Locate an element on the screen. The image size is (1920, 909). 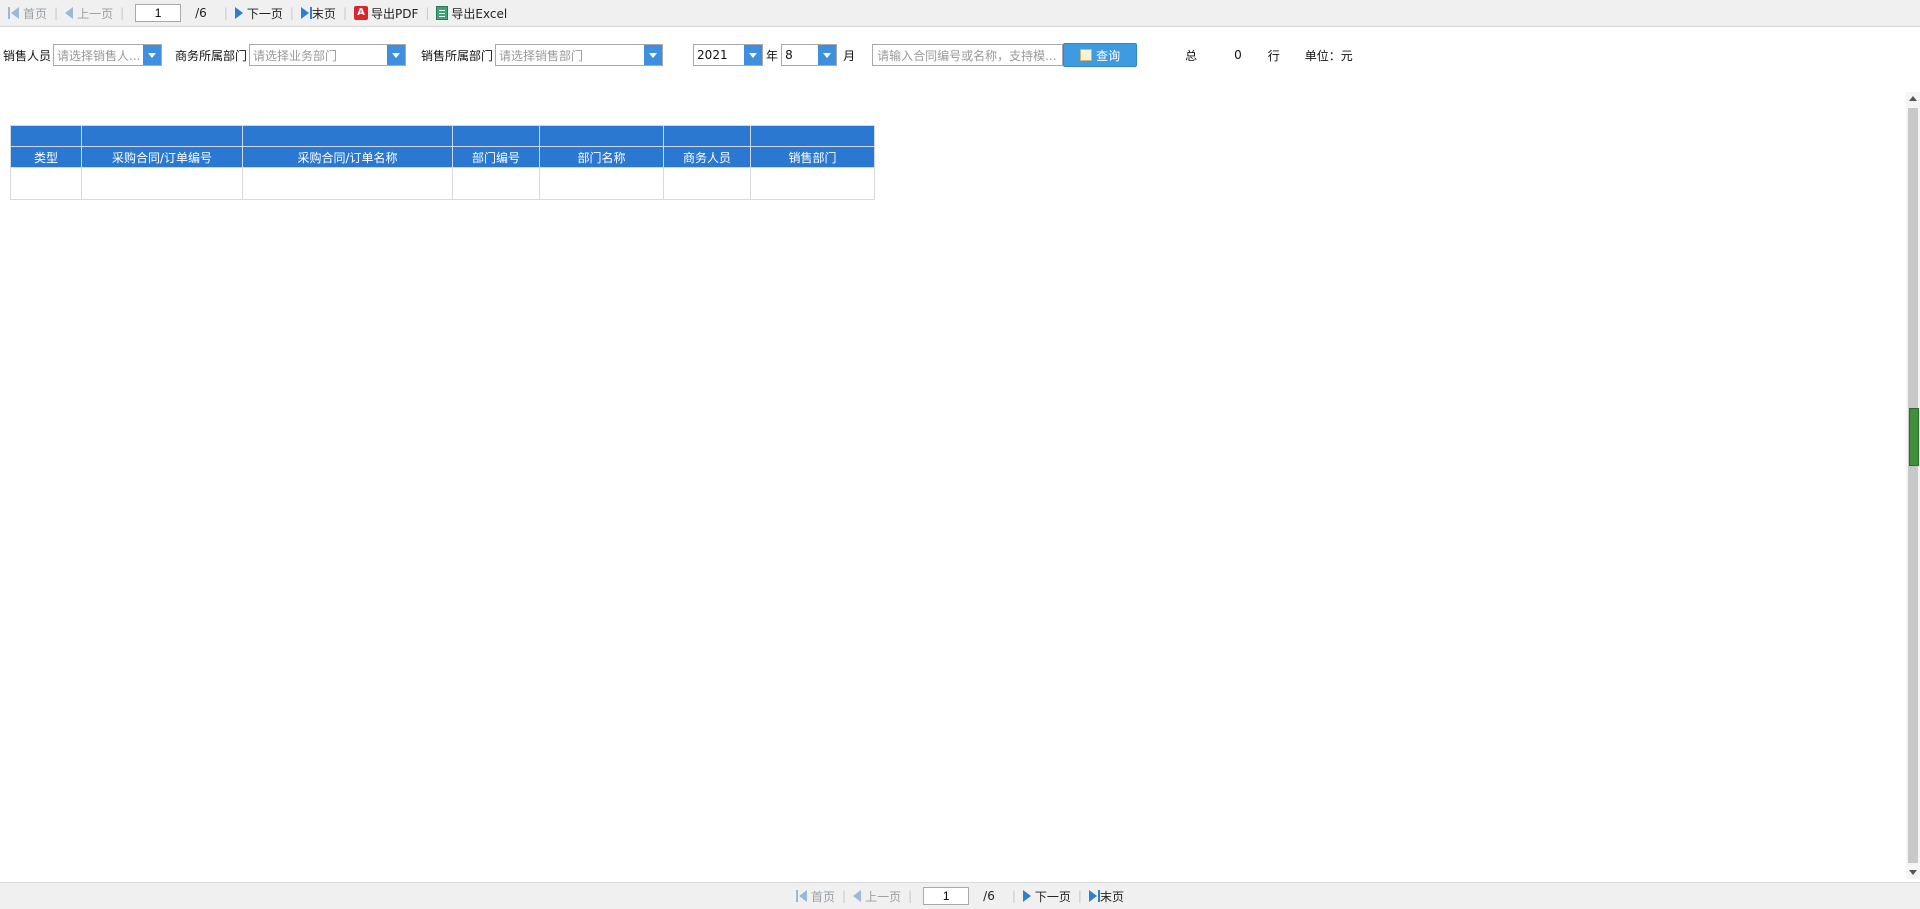
column-header: 部门编号 is located at coordinates (496, 157).